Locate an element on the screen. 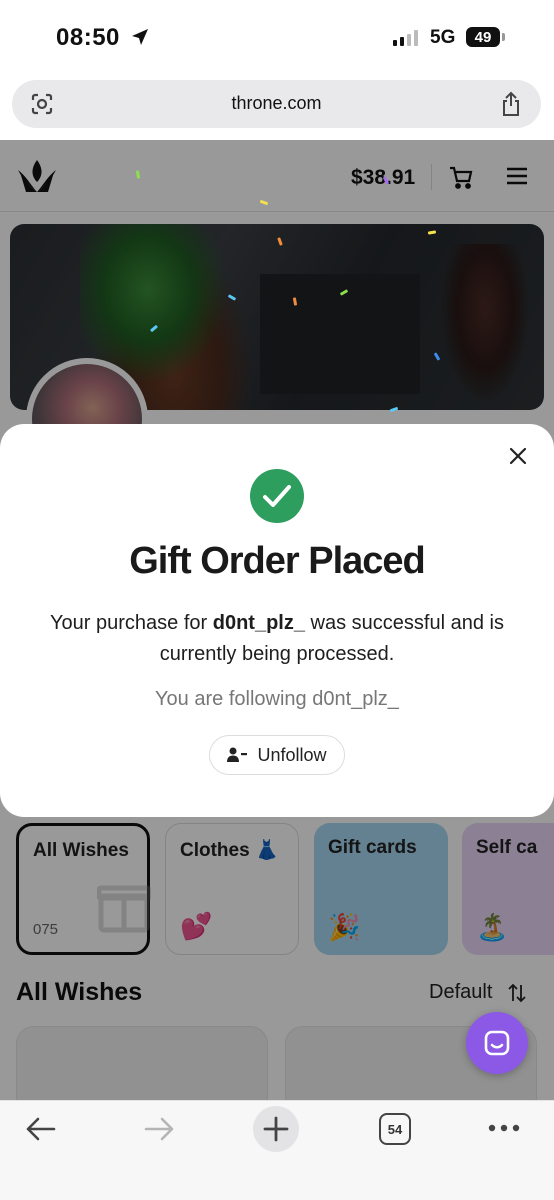 This screenshot has height=1200, width=554. battery-icon: 49 is located at coordinates (485, 37).